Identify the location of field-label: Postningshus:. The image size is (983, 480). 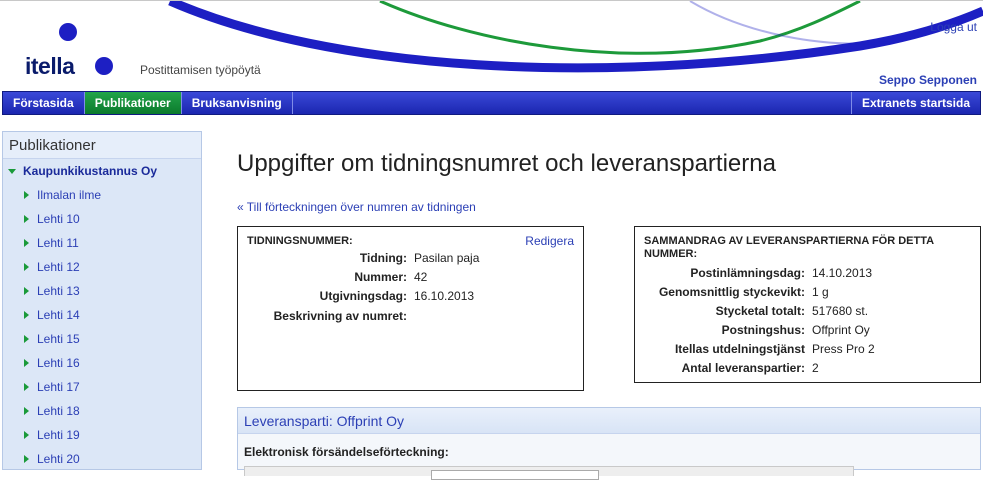
(763, 330).